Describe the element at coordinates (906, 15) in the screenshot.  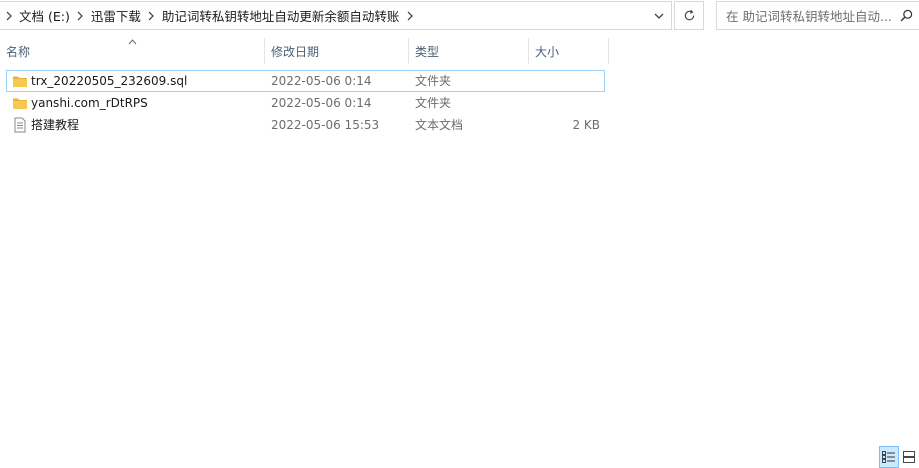
I see `search-icon` at that location.